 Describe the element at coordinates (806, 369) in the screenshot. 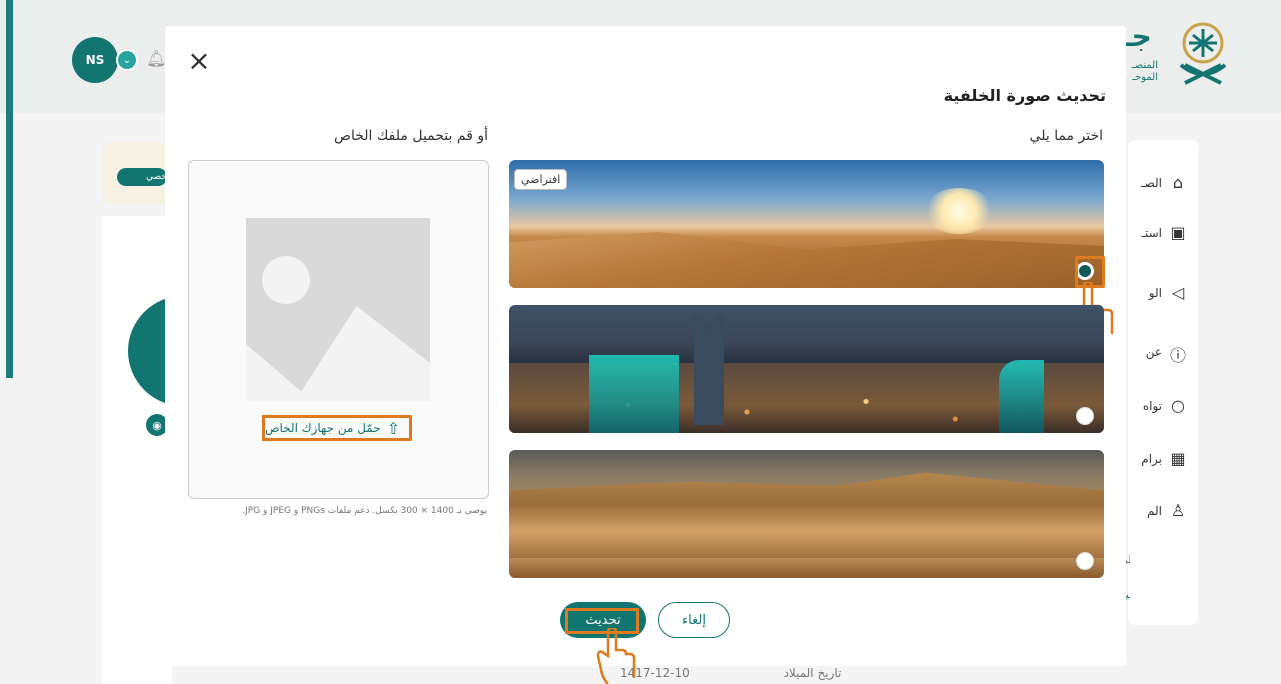

I see `background-option-riyadh-night` at that location.